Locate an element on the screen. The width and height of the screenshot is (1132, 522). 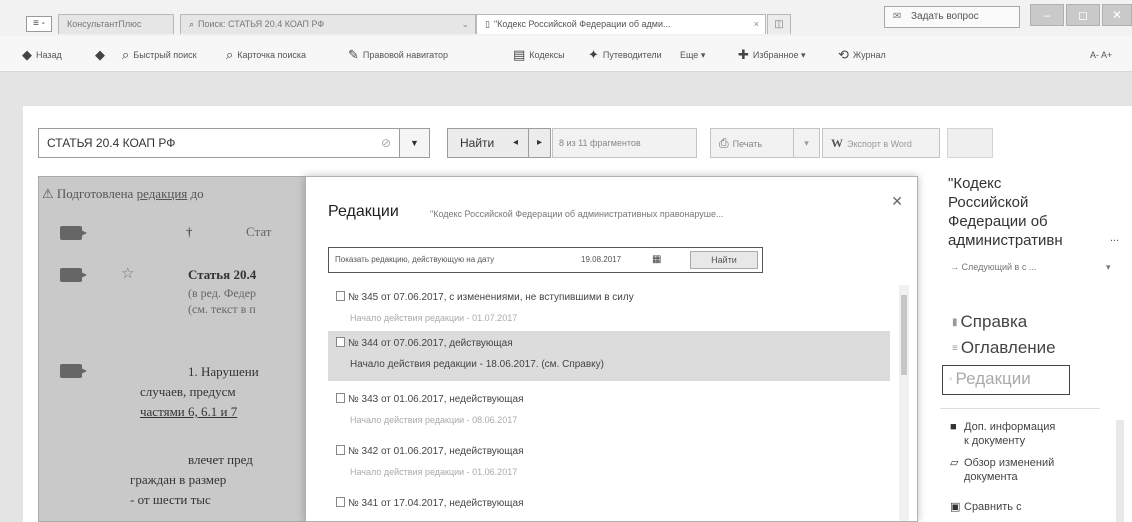
tab-search: ⌕ Поиск: СТАТЬЯ 20.4 КОАП РФ ⌄ is located at coordinates (328, 24).